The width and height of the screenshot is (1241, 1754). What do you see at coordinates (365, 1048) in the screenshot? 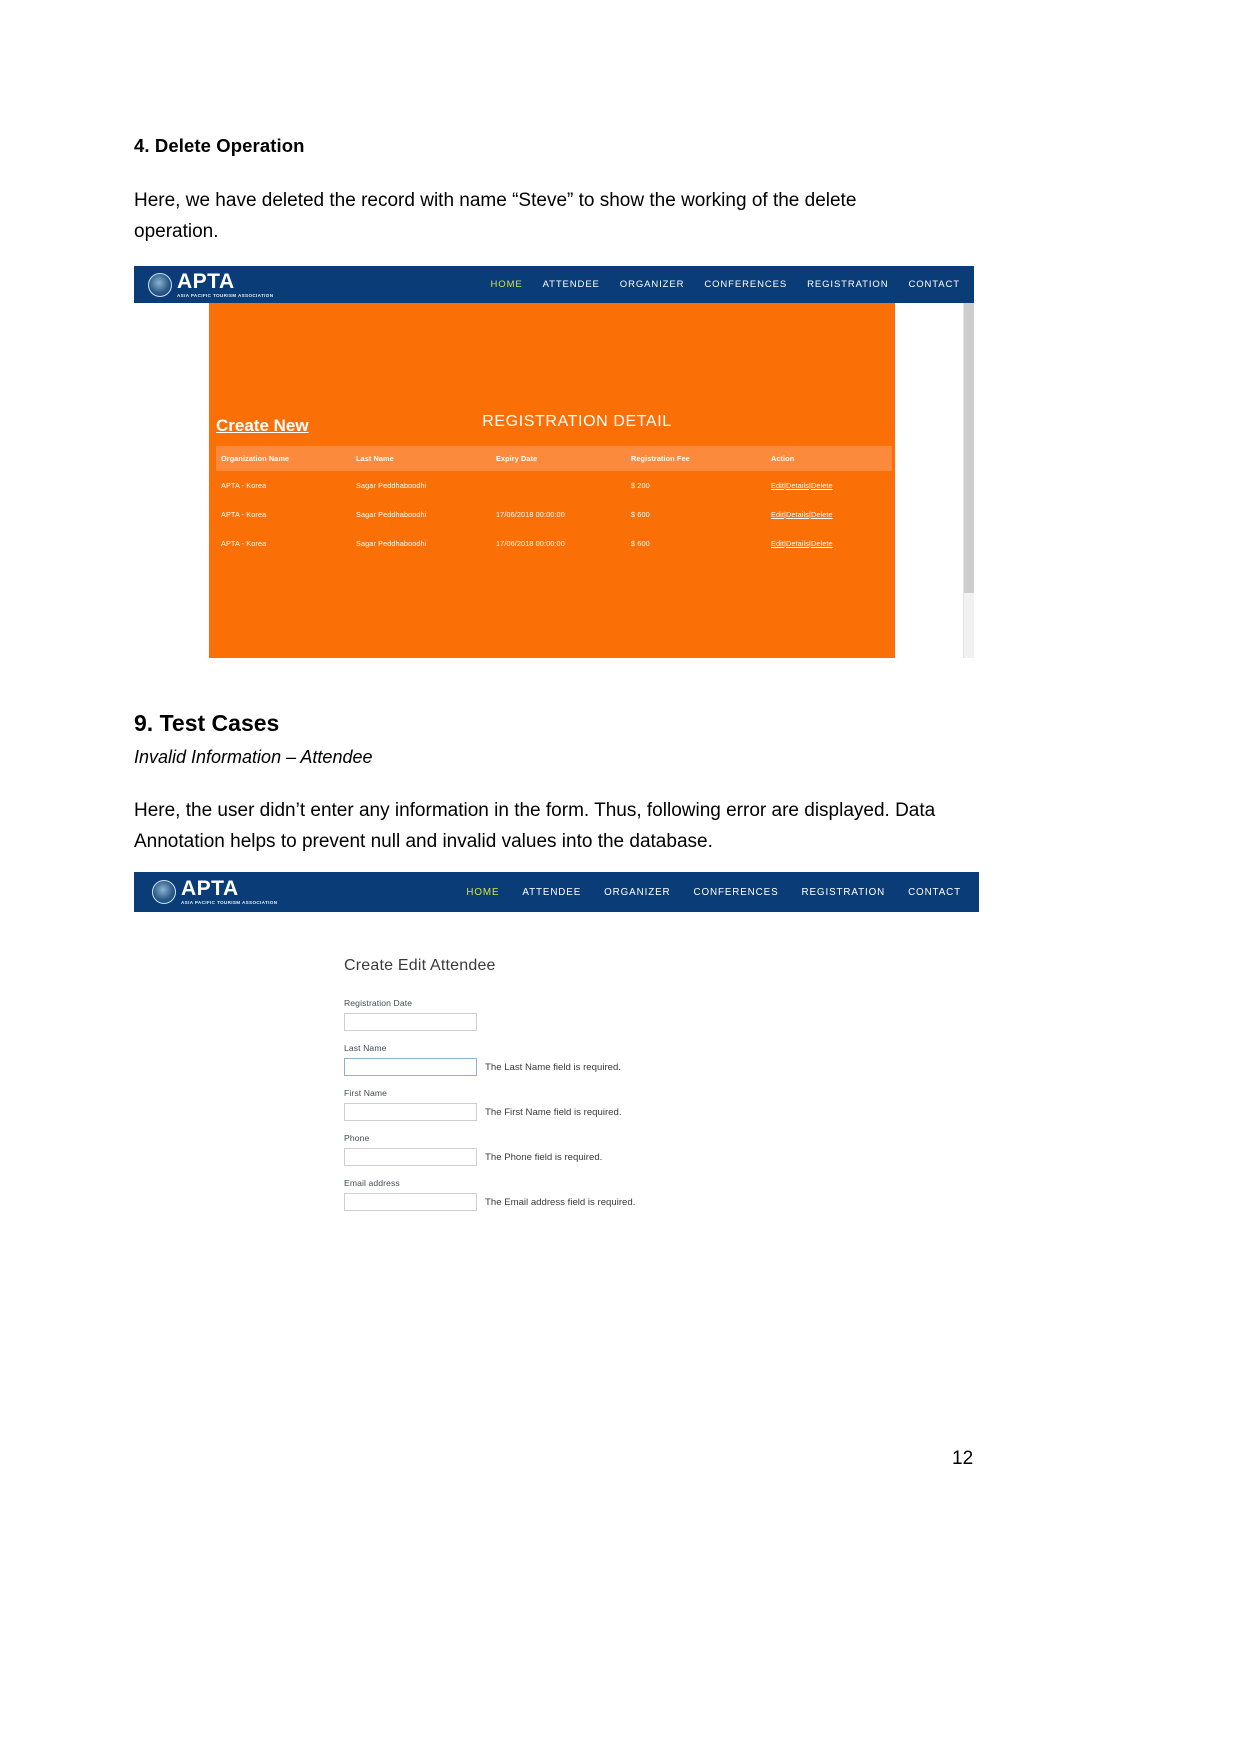
I see `label-last-name: Last Name` at bounding box center [365, 1048].